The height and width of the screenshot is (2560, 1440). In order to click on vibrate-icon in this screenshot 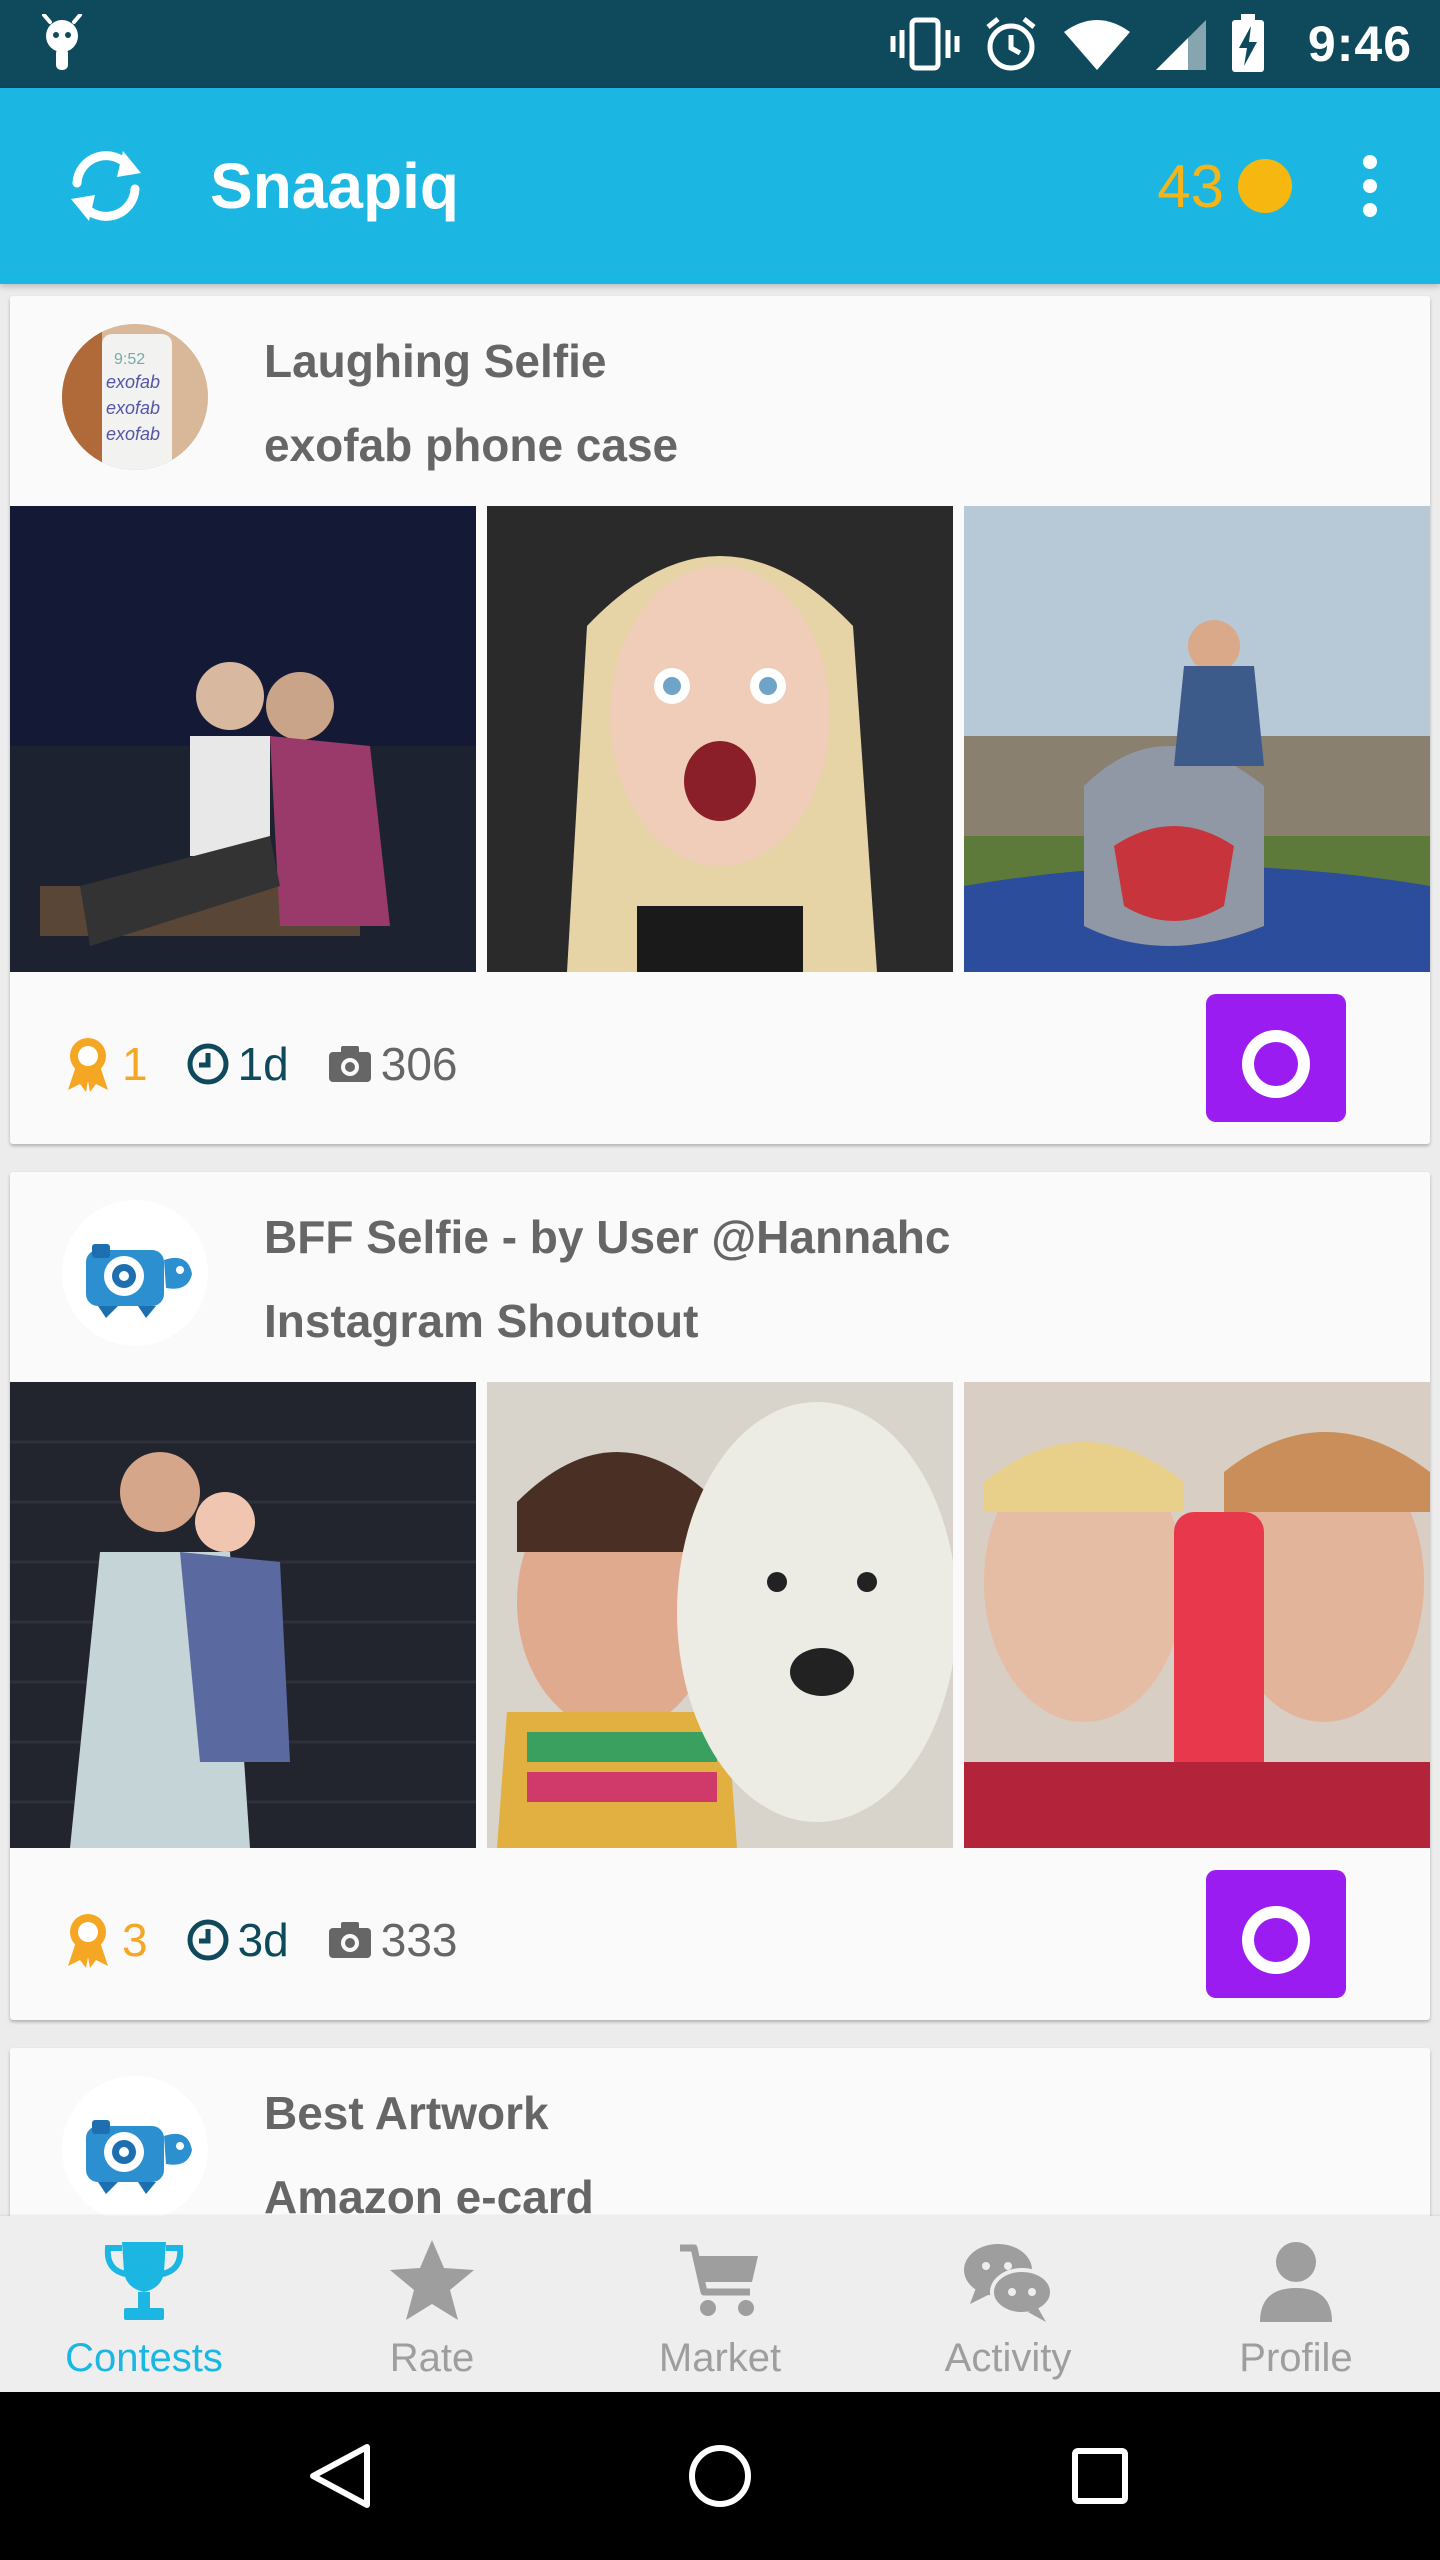, I will do `click(925, 44)`.